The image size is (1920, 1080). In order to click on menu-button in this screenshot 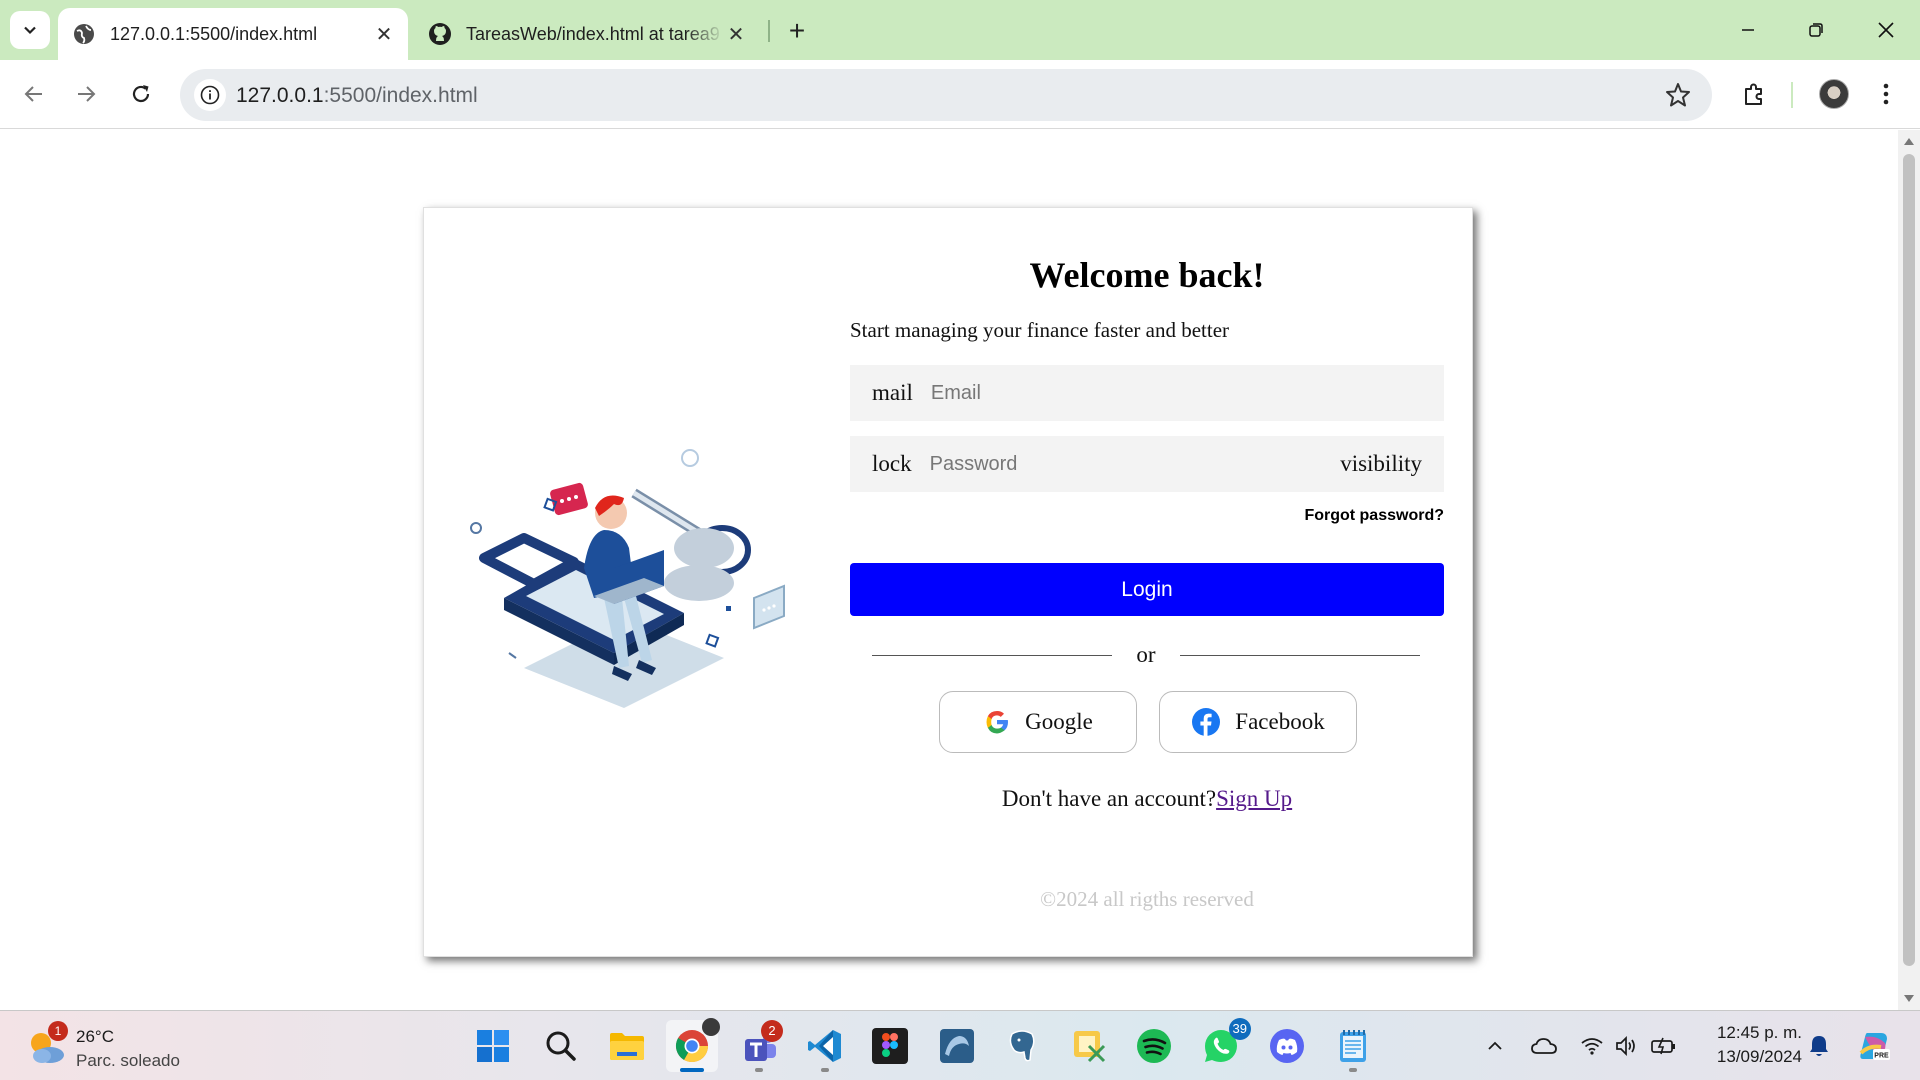, I will do `click(1886, 94)`.